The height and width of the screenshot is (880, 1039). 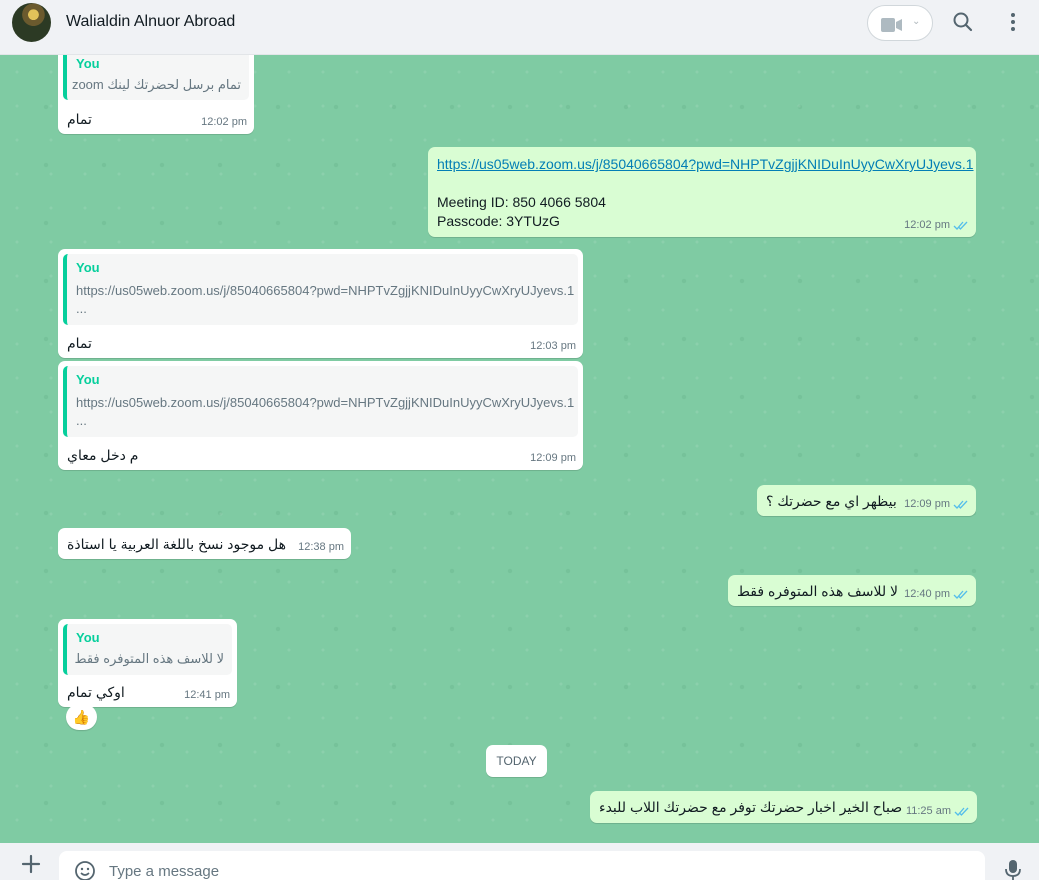 I want to click on date-divider: TODAY, so click(x=516, y=761).